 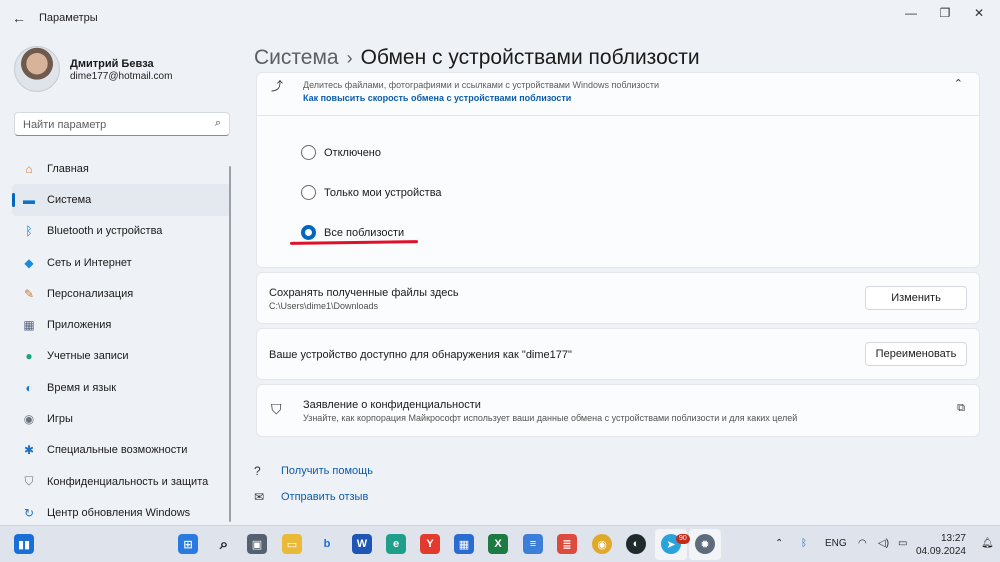 What do you see at coordinates (69, 199) in the screenshot?
I see `sidebar-item-label: Система` at bounding box center [69, 199].